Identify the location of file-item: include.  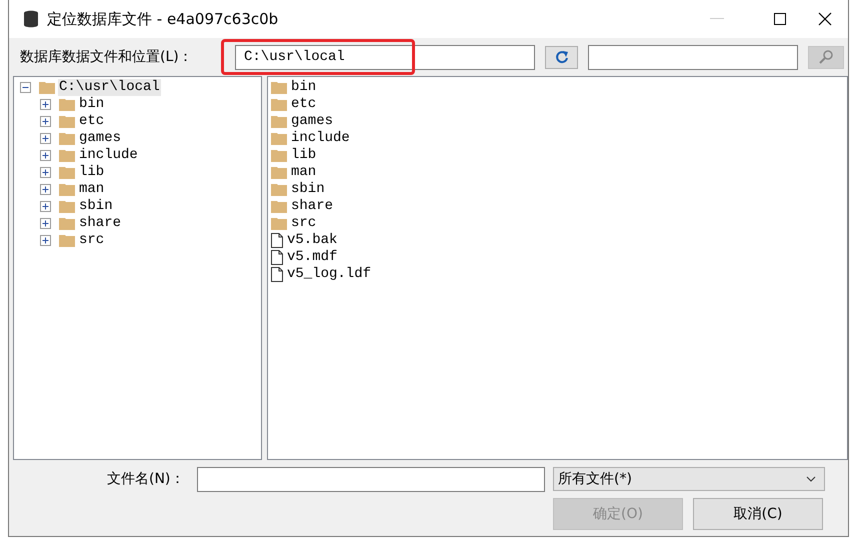
(320, 138).